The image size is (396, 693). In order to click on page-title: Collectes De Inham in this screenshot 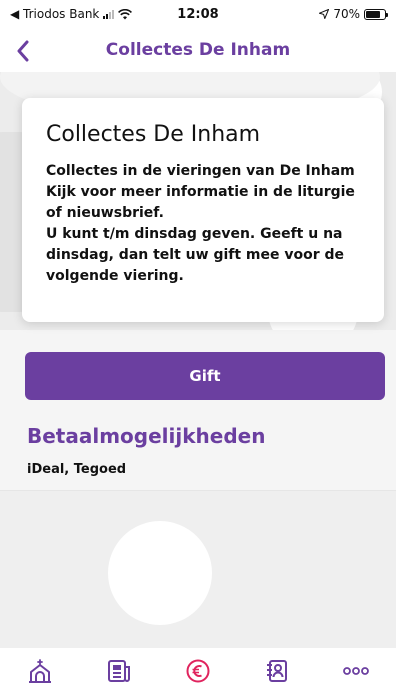, I will do `click(198, 50)`.